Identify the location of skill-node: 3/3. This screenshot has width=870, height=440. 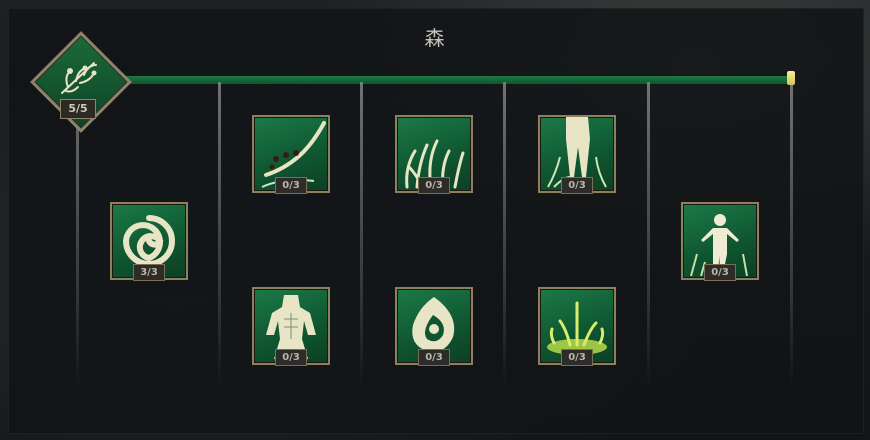
(149, 241).